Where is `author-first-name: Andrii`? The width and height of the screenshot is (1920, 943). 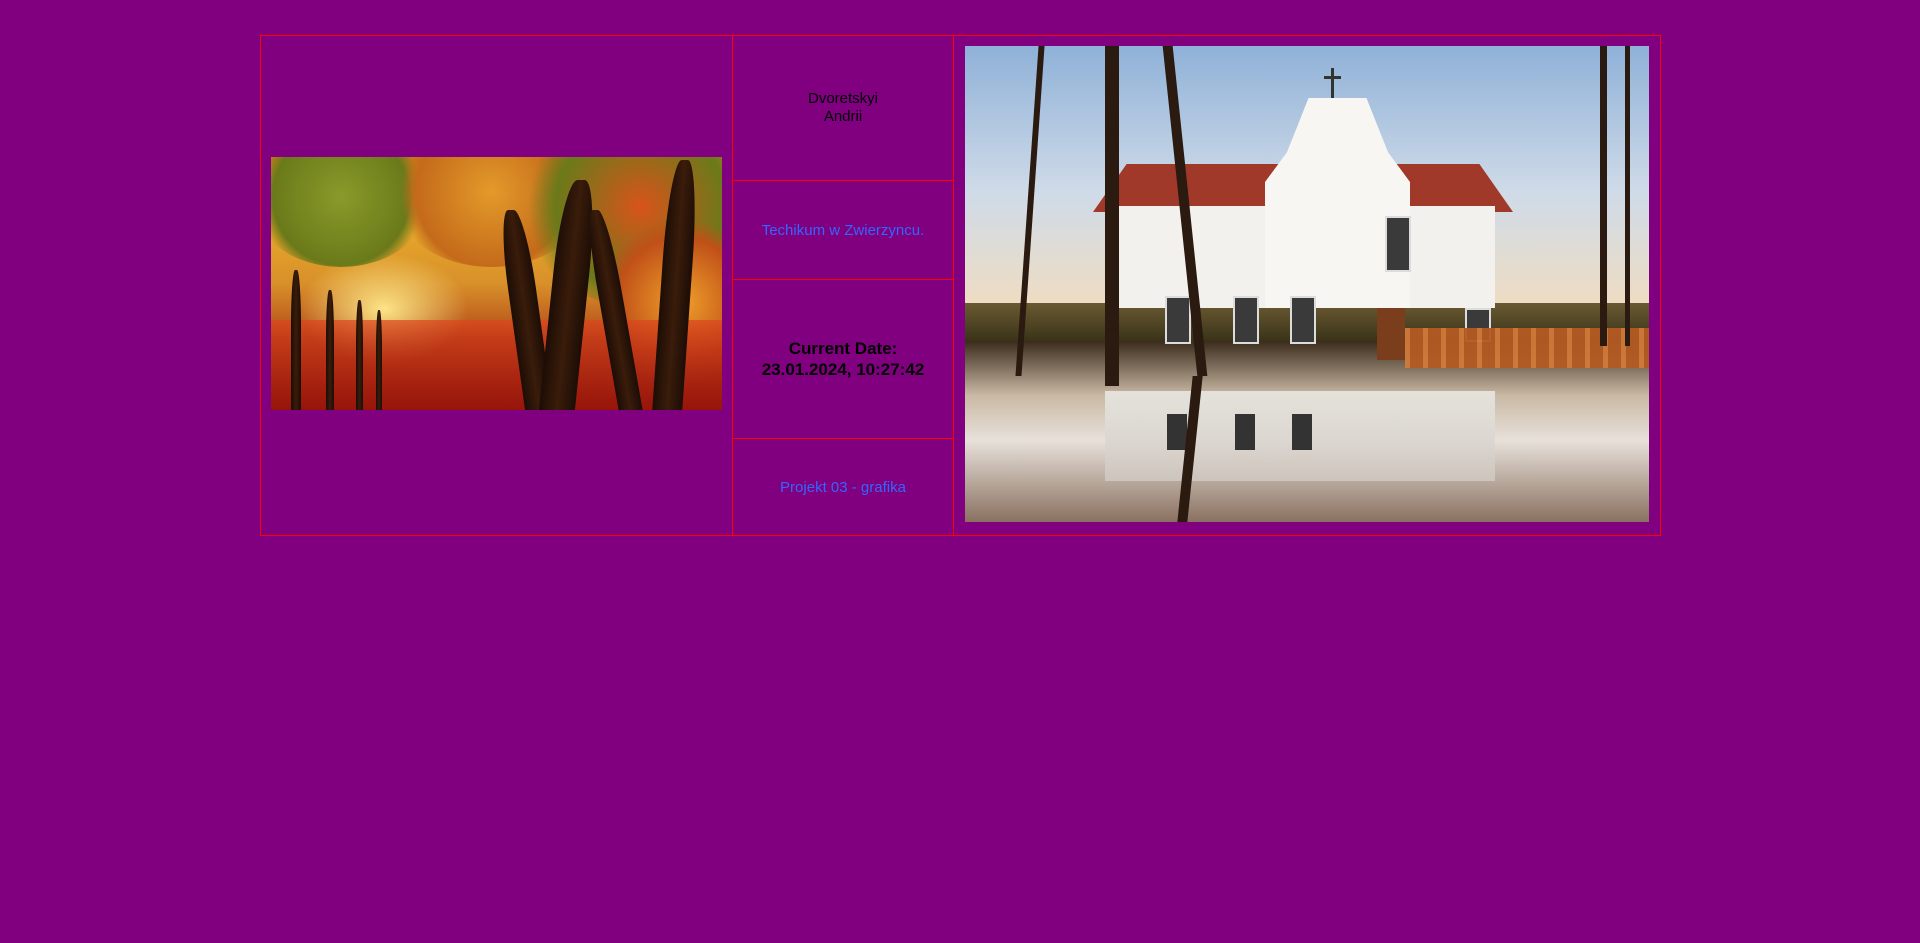
author-first-name: Andrii is located at coordinates (843, 116).